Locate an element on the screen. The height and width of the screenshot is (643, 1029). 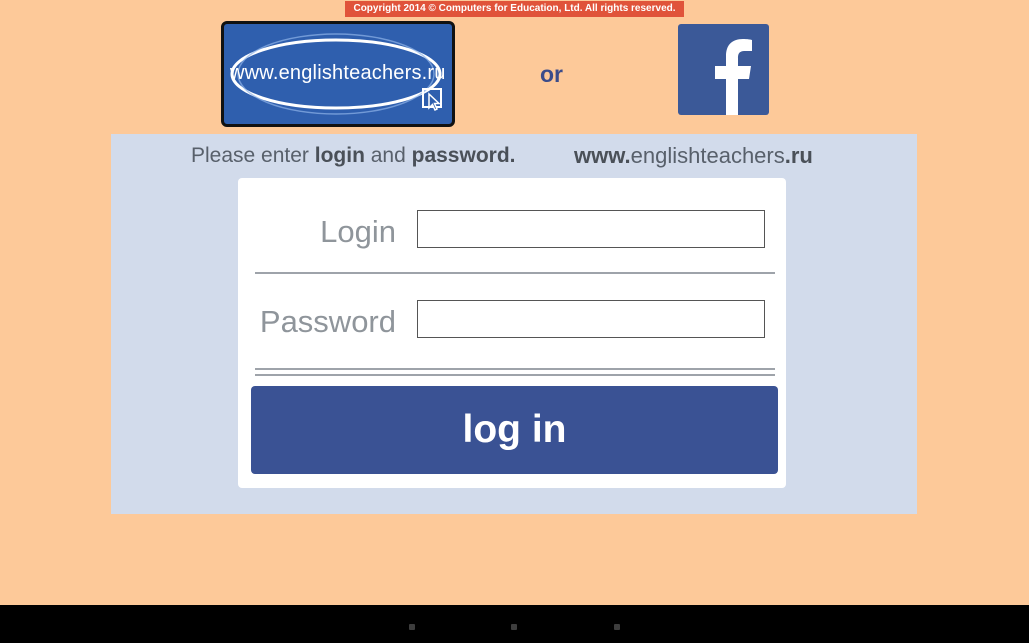
cursor-icon is located at coordinates (432, 100).